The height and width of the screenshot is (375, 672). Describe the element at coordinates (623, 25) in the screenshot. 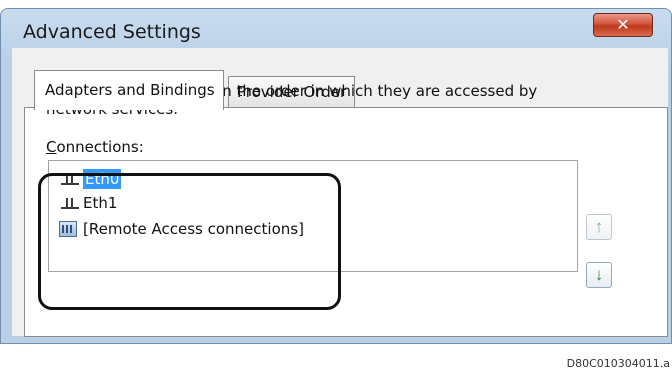

I see `close-button: ✕` at that location.